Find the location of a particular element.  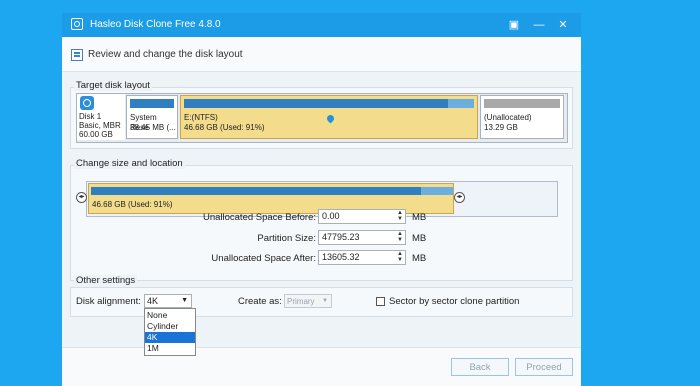

spin-value: 47795.23 is located at coordinates (341, 237).